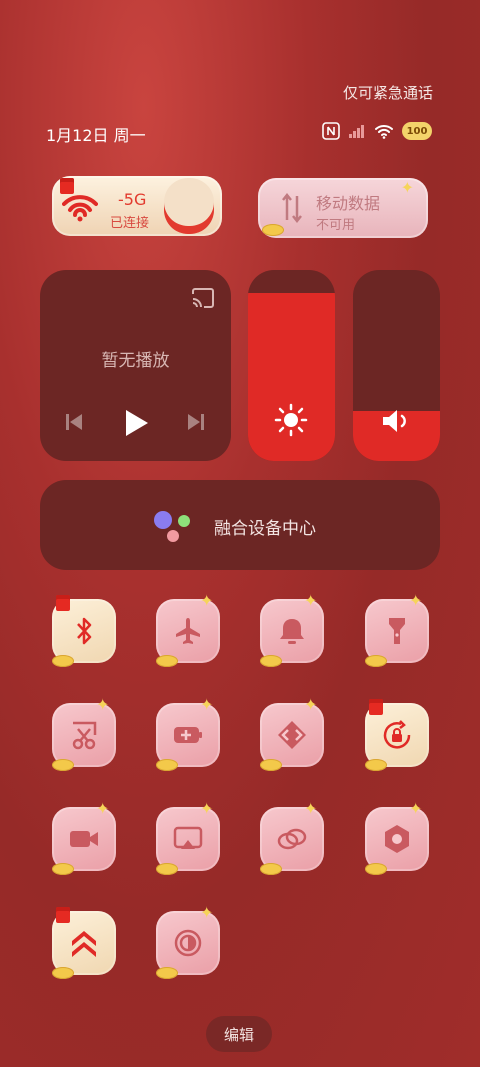 This screenshot has width=480, height=1067. I want to click on next-icon, so click(196, 422).